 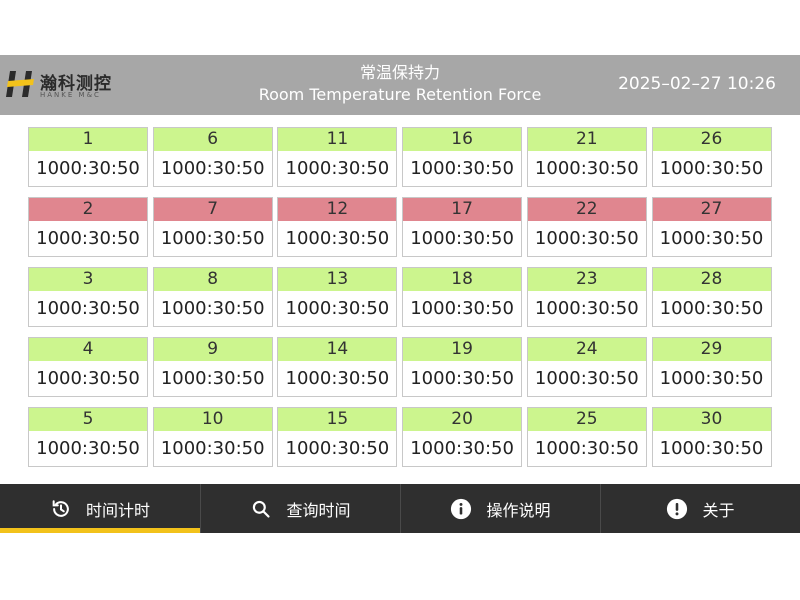 I want to click on station-cell: 13 1000:30:50, so click(x=337, y=297).